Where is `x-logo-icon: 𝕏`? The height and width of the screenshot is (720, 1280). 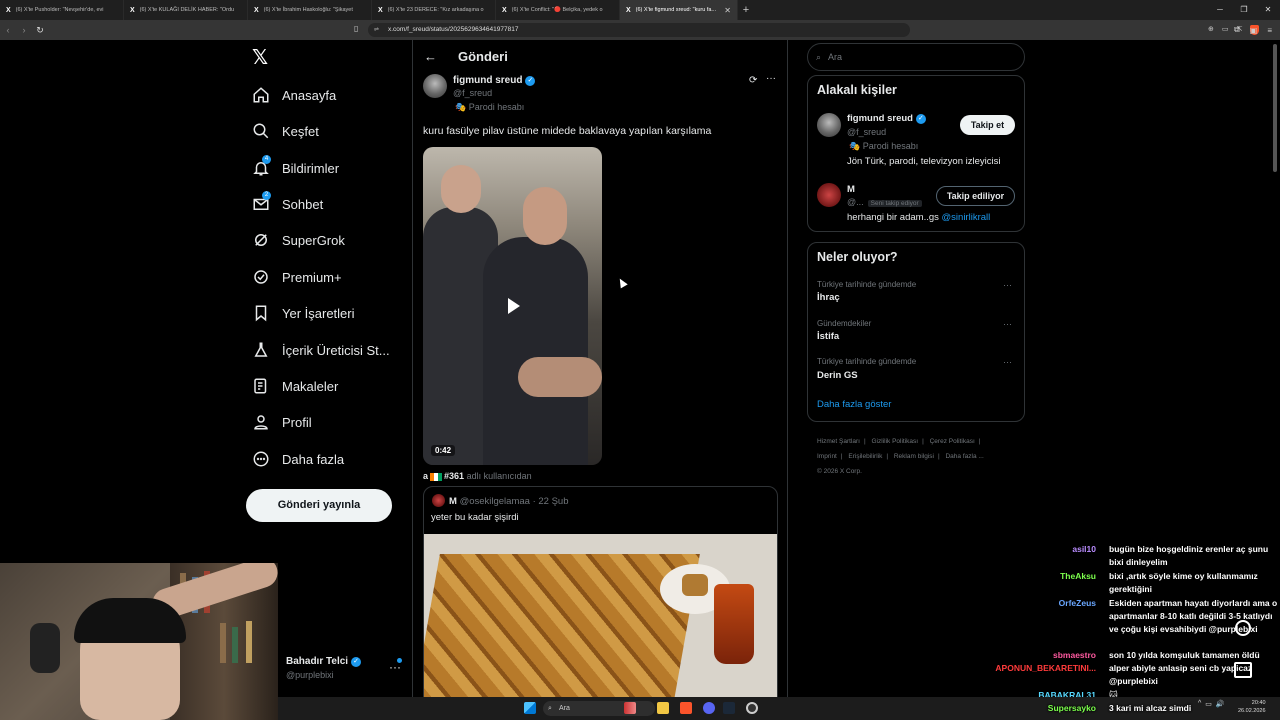 x-logo-icon: 𝕏 is located at coordinates (262, 58).